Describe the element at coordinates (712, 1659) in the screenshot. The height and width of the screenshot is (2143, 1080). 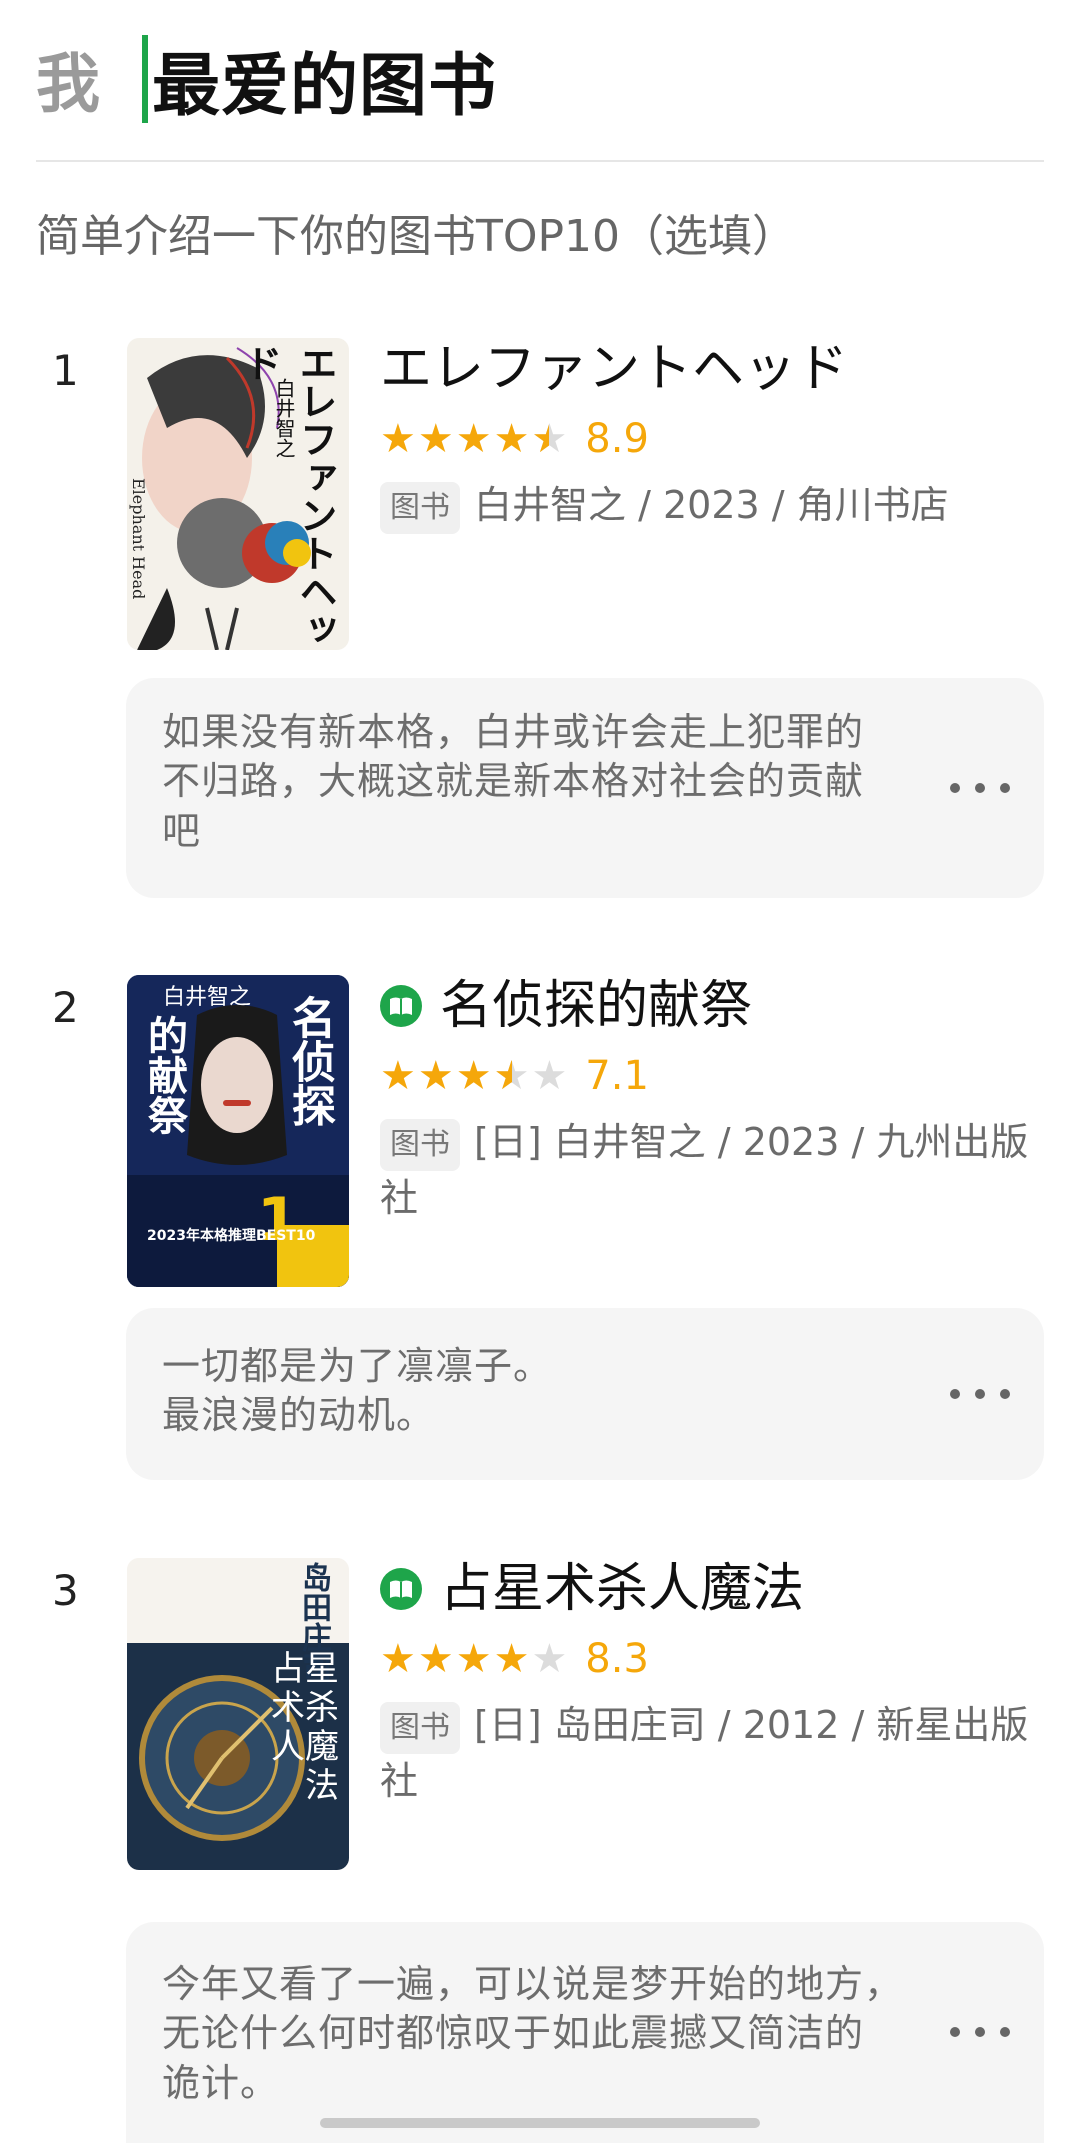
I see `rating-row: ★ ★ ★ ★ ★ 8.3` at that location.